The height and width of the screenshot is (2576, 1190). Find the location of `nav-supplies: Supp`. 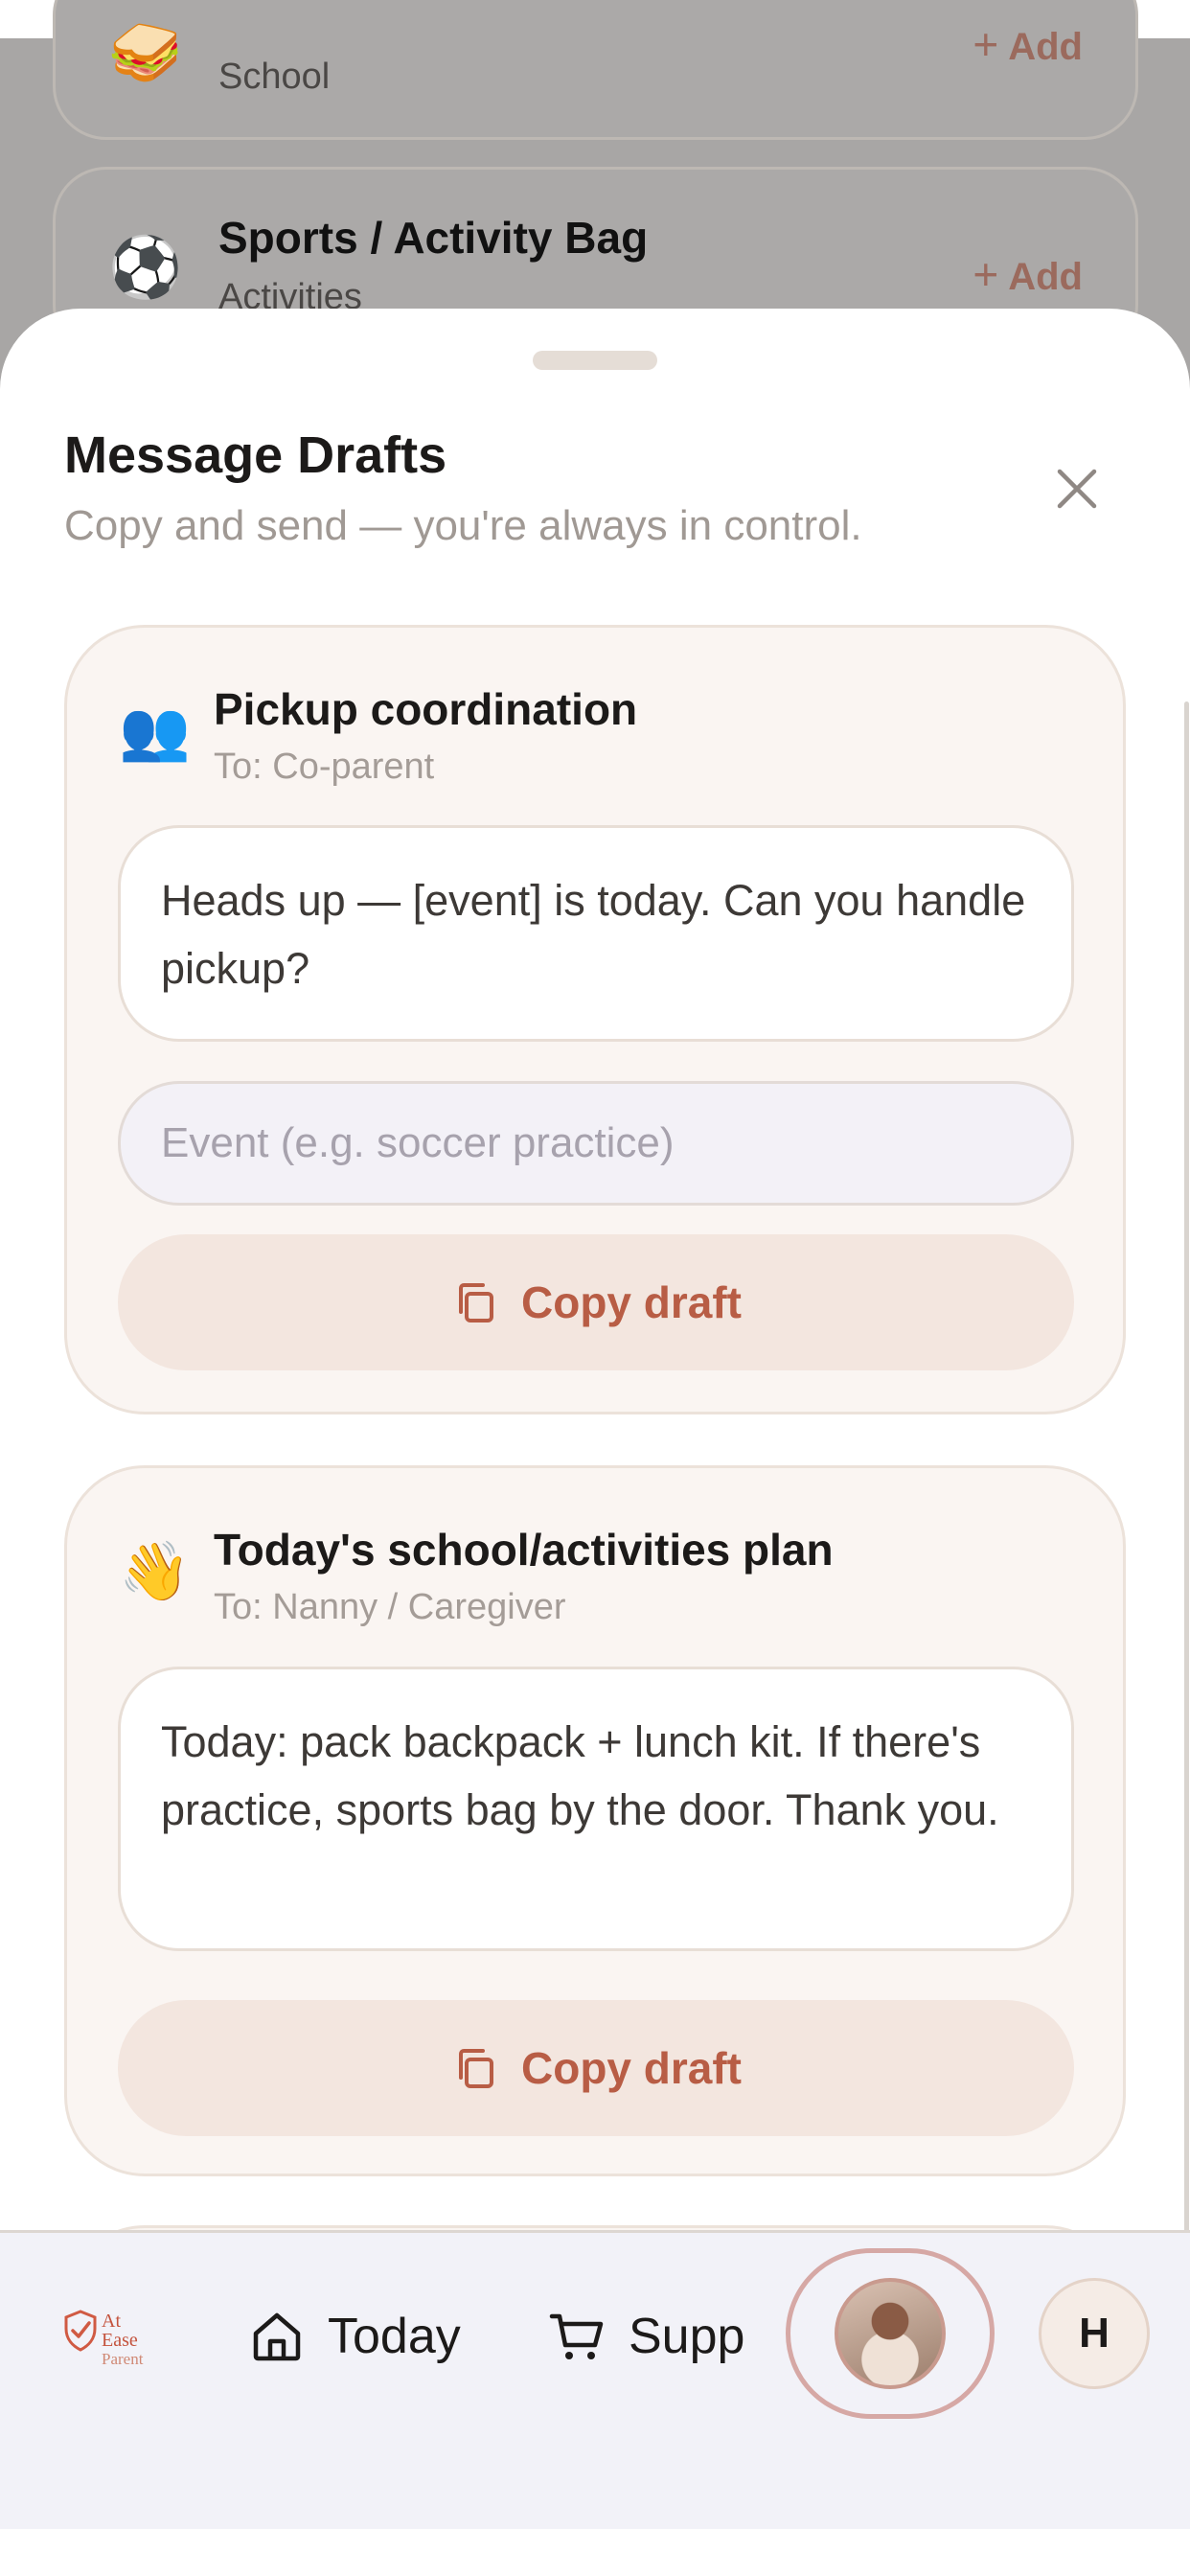

nav-supplies: Supp is located at coordinates (646, 2336).